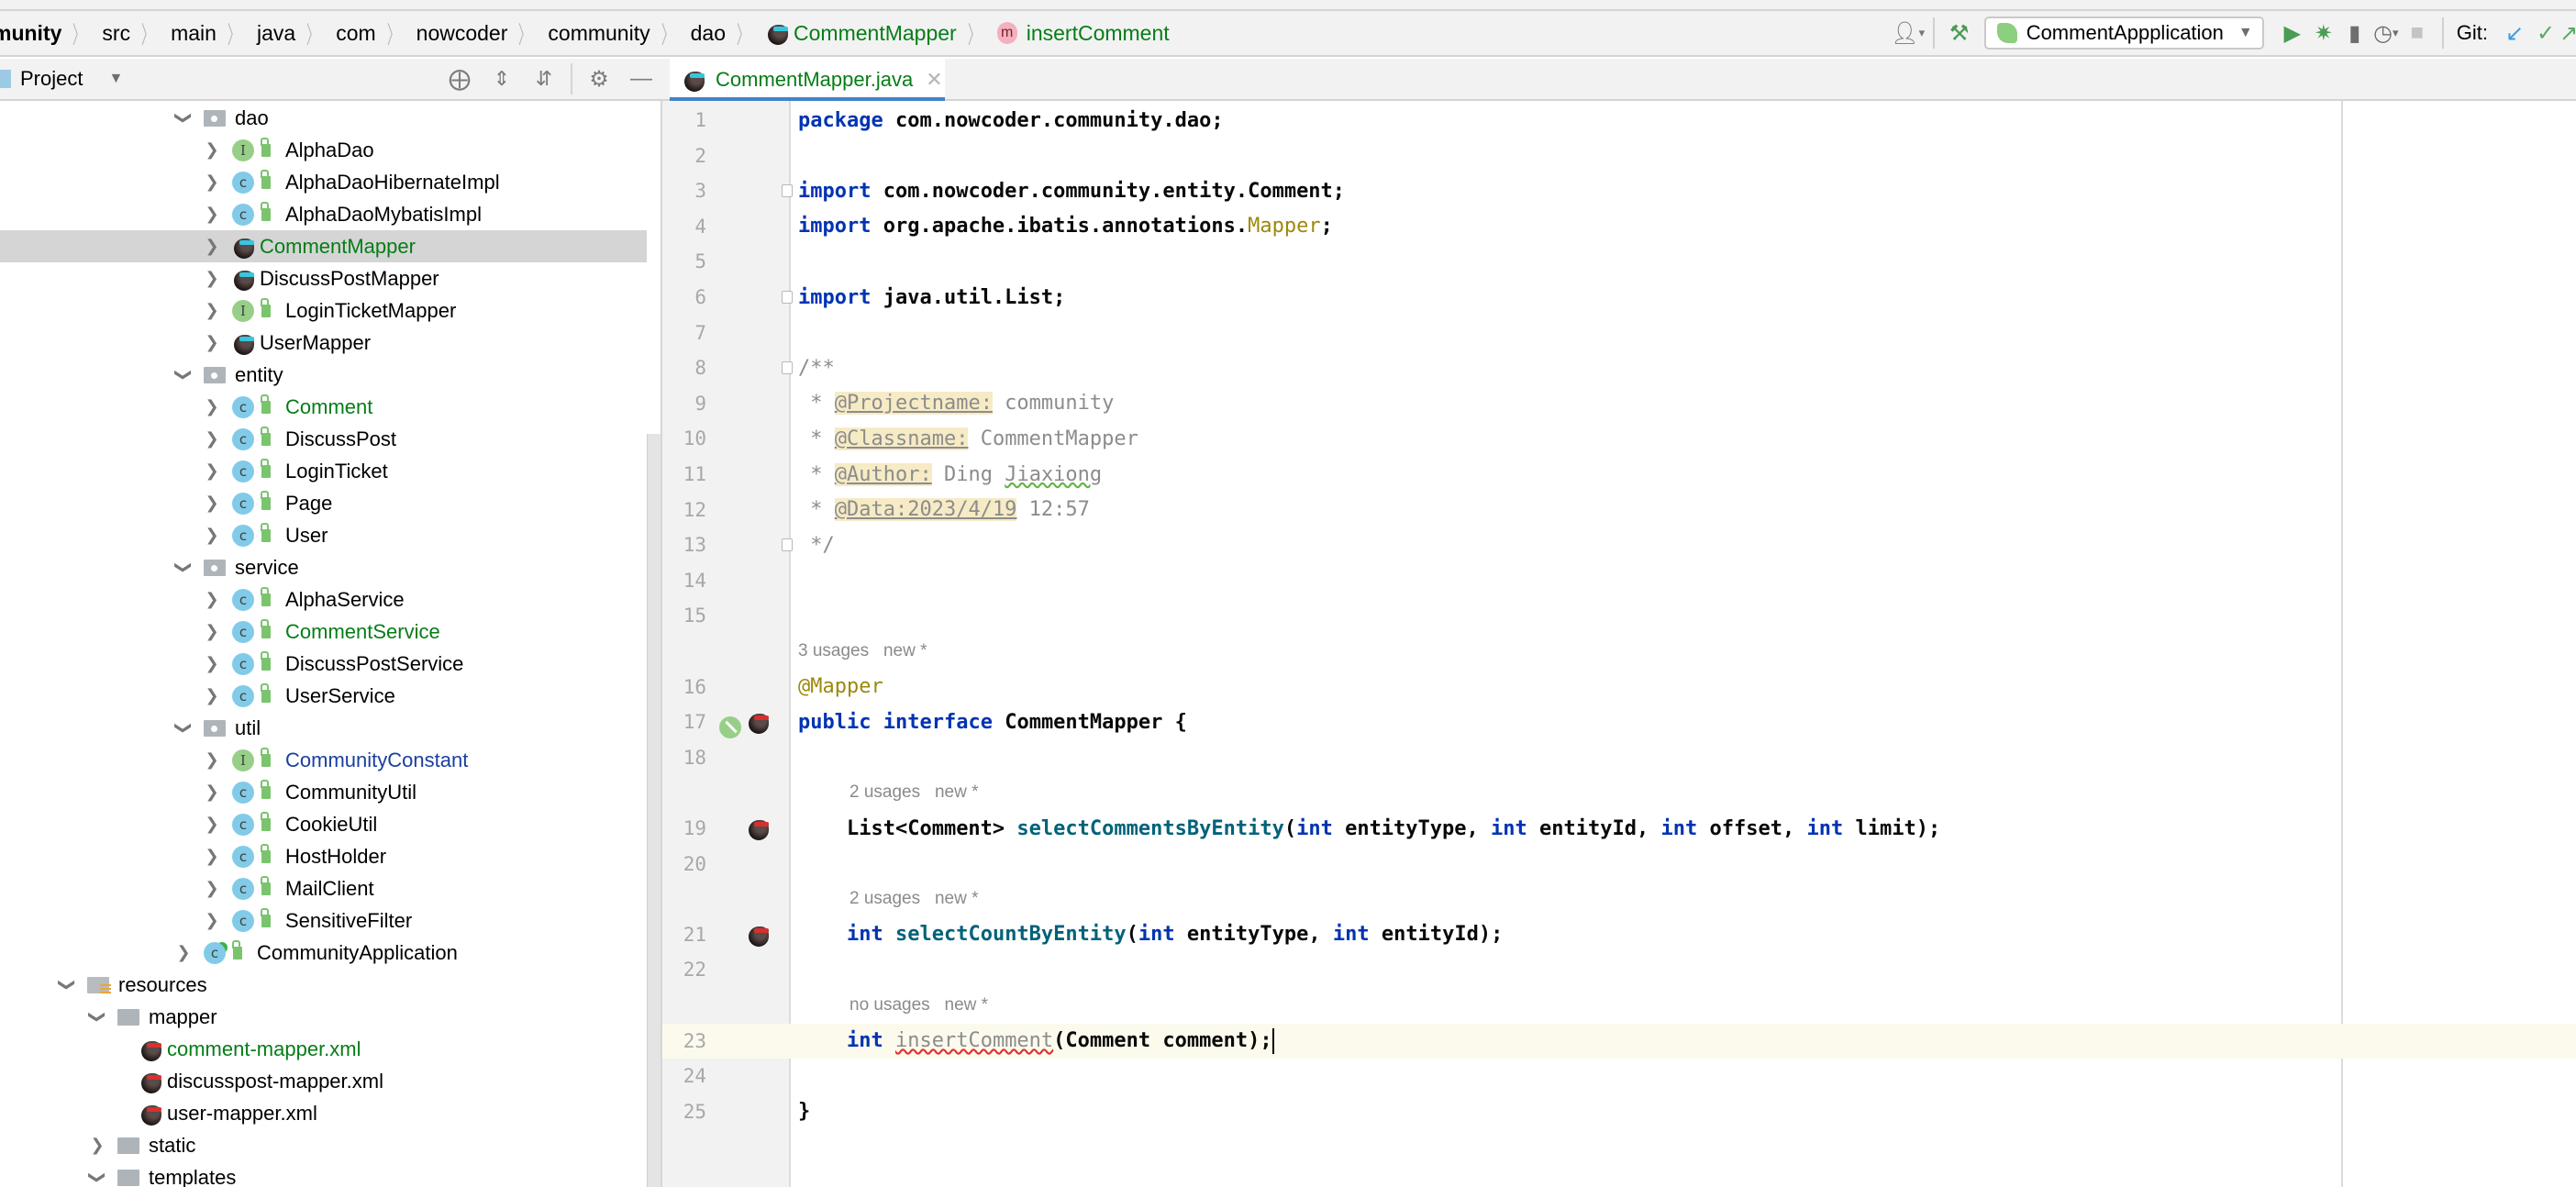 This screenshot has height=1187, width=2576. What do you see at coordinates (1619, 367) in the screenshot?
I see `code-line: 8 /**` at bounding box center [1619, 367].